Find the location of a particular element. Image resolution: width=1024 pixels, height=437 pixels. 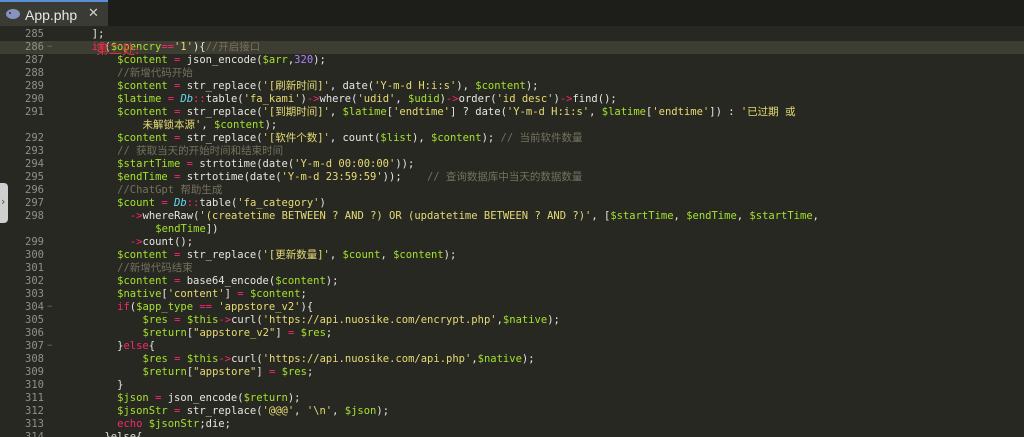

code-line: 310} is located at coordinates (512, 385).